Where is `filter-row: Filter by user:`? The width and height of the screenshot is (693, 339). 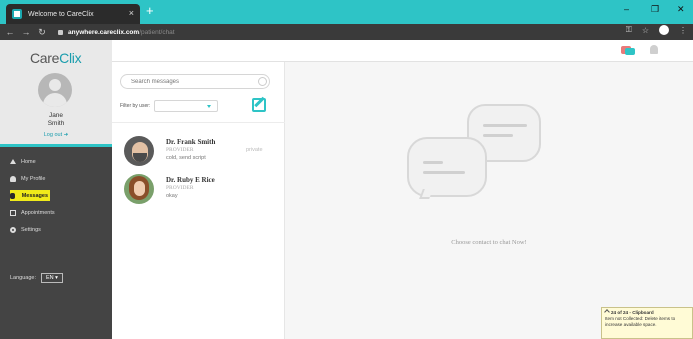
filter-row: Filter by user: is located at coordinates (169, 106).